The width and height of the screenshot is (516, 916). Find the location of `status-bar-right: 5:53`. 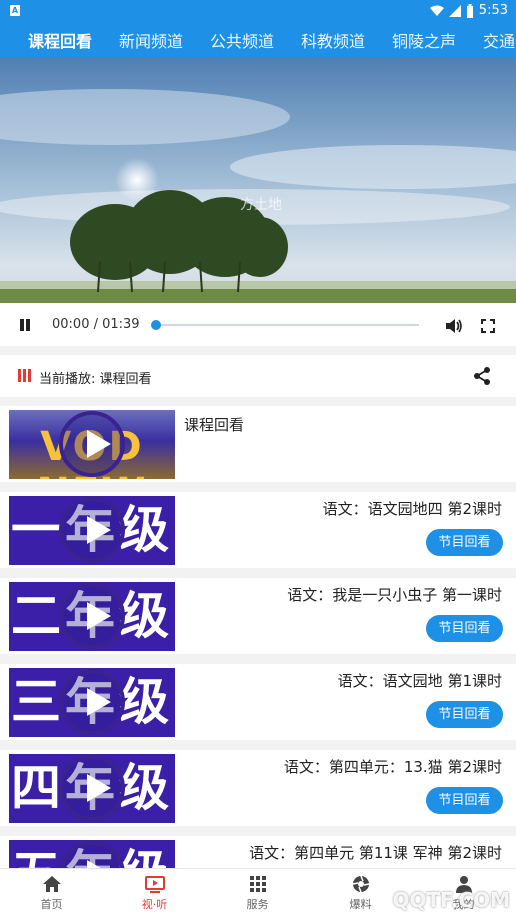

status-bar-right: 5:53 is located at coordinates (468, 10).